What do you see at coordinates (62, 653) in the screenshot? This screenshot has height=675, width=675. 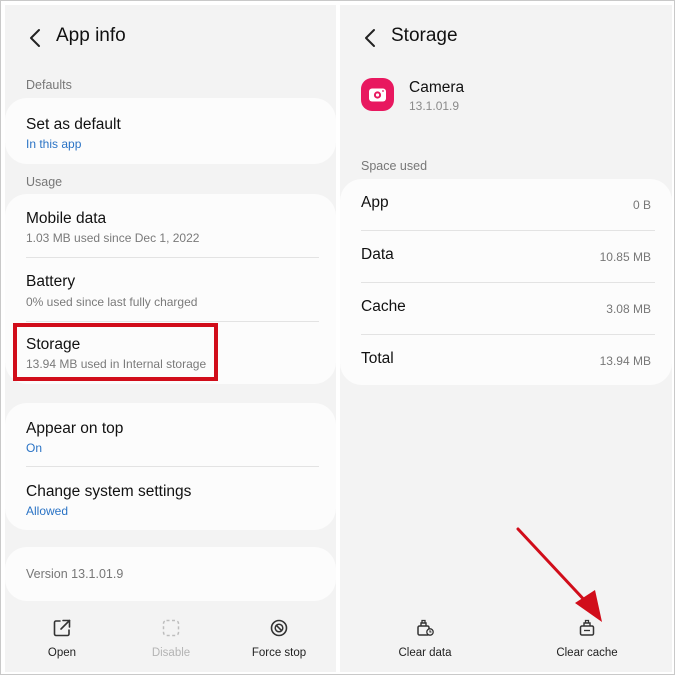 I see `open-label: Open` at bounding box center [62, 653].